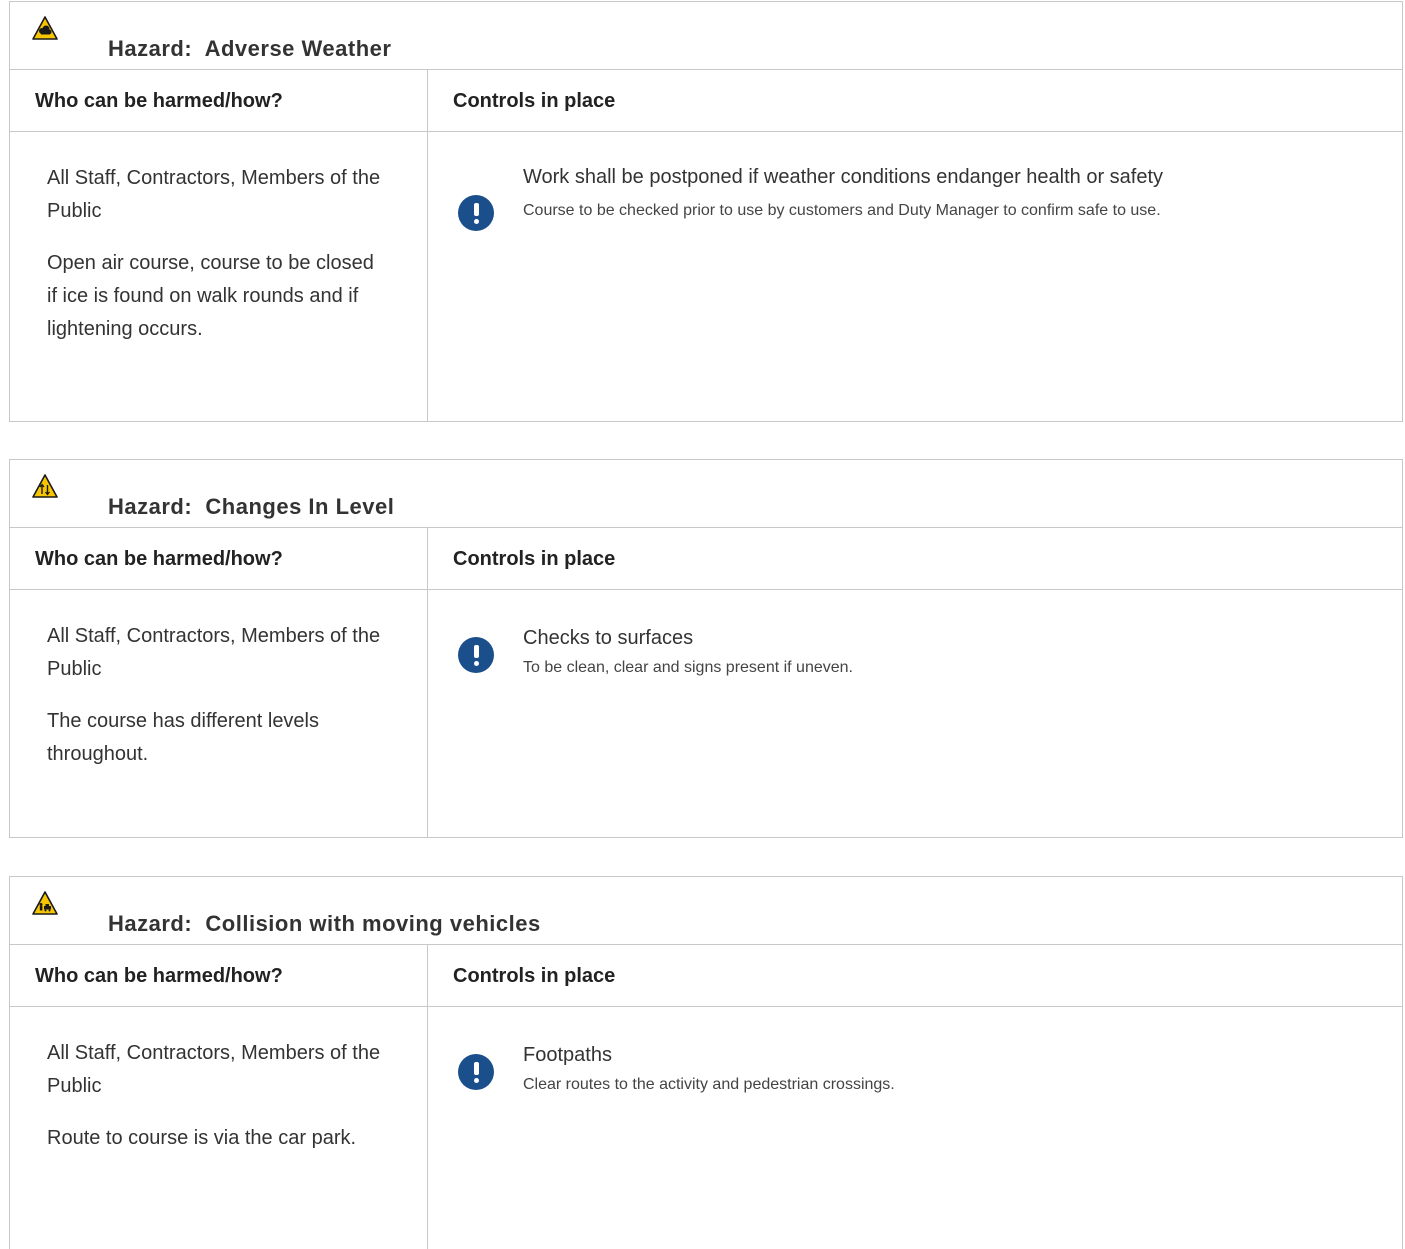  I want to click on hazard-title: Hazard: Adverse Weather, so click(250, 48).